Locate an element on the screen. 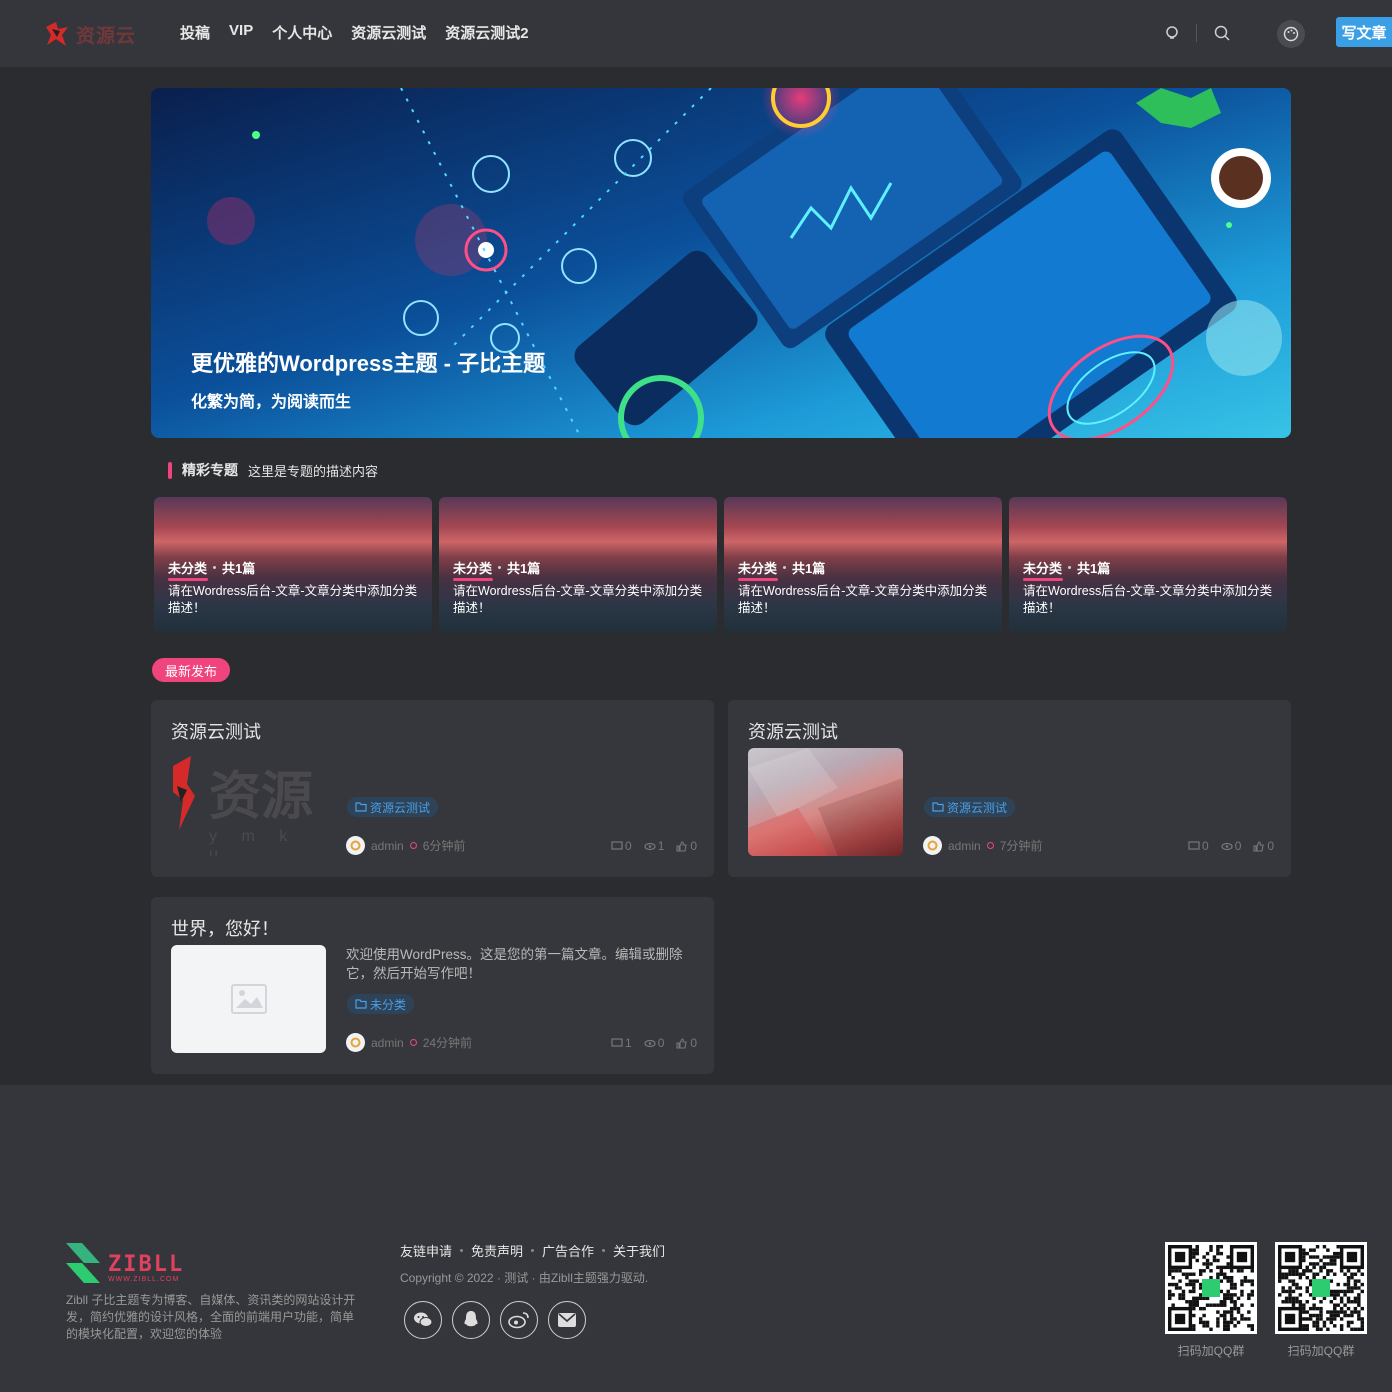  post-meta: admin 6分钟前 is located at coordinates (405, 845).